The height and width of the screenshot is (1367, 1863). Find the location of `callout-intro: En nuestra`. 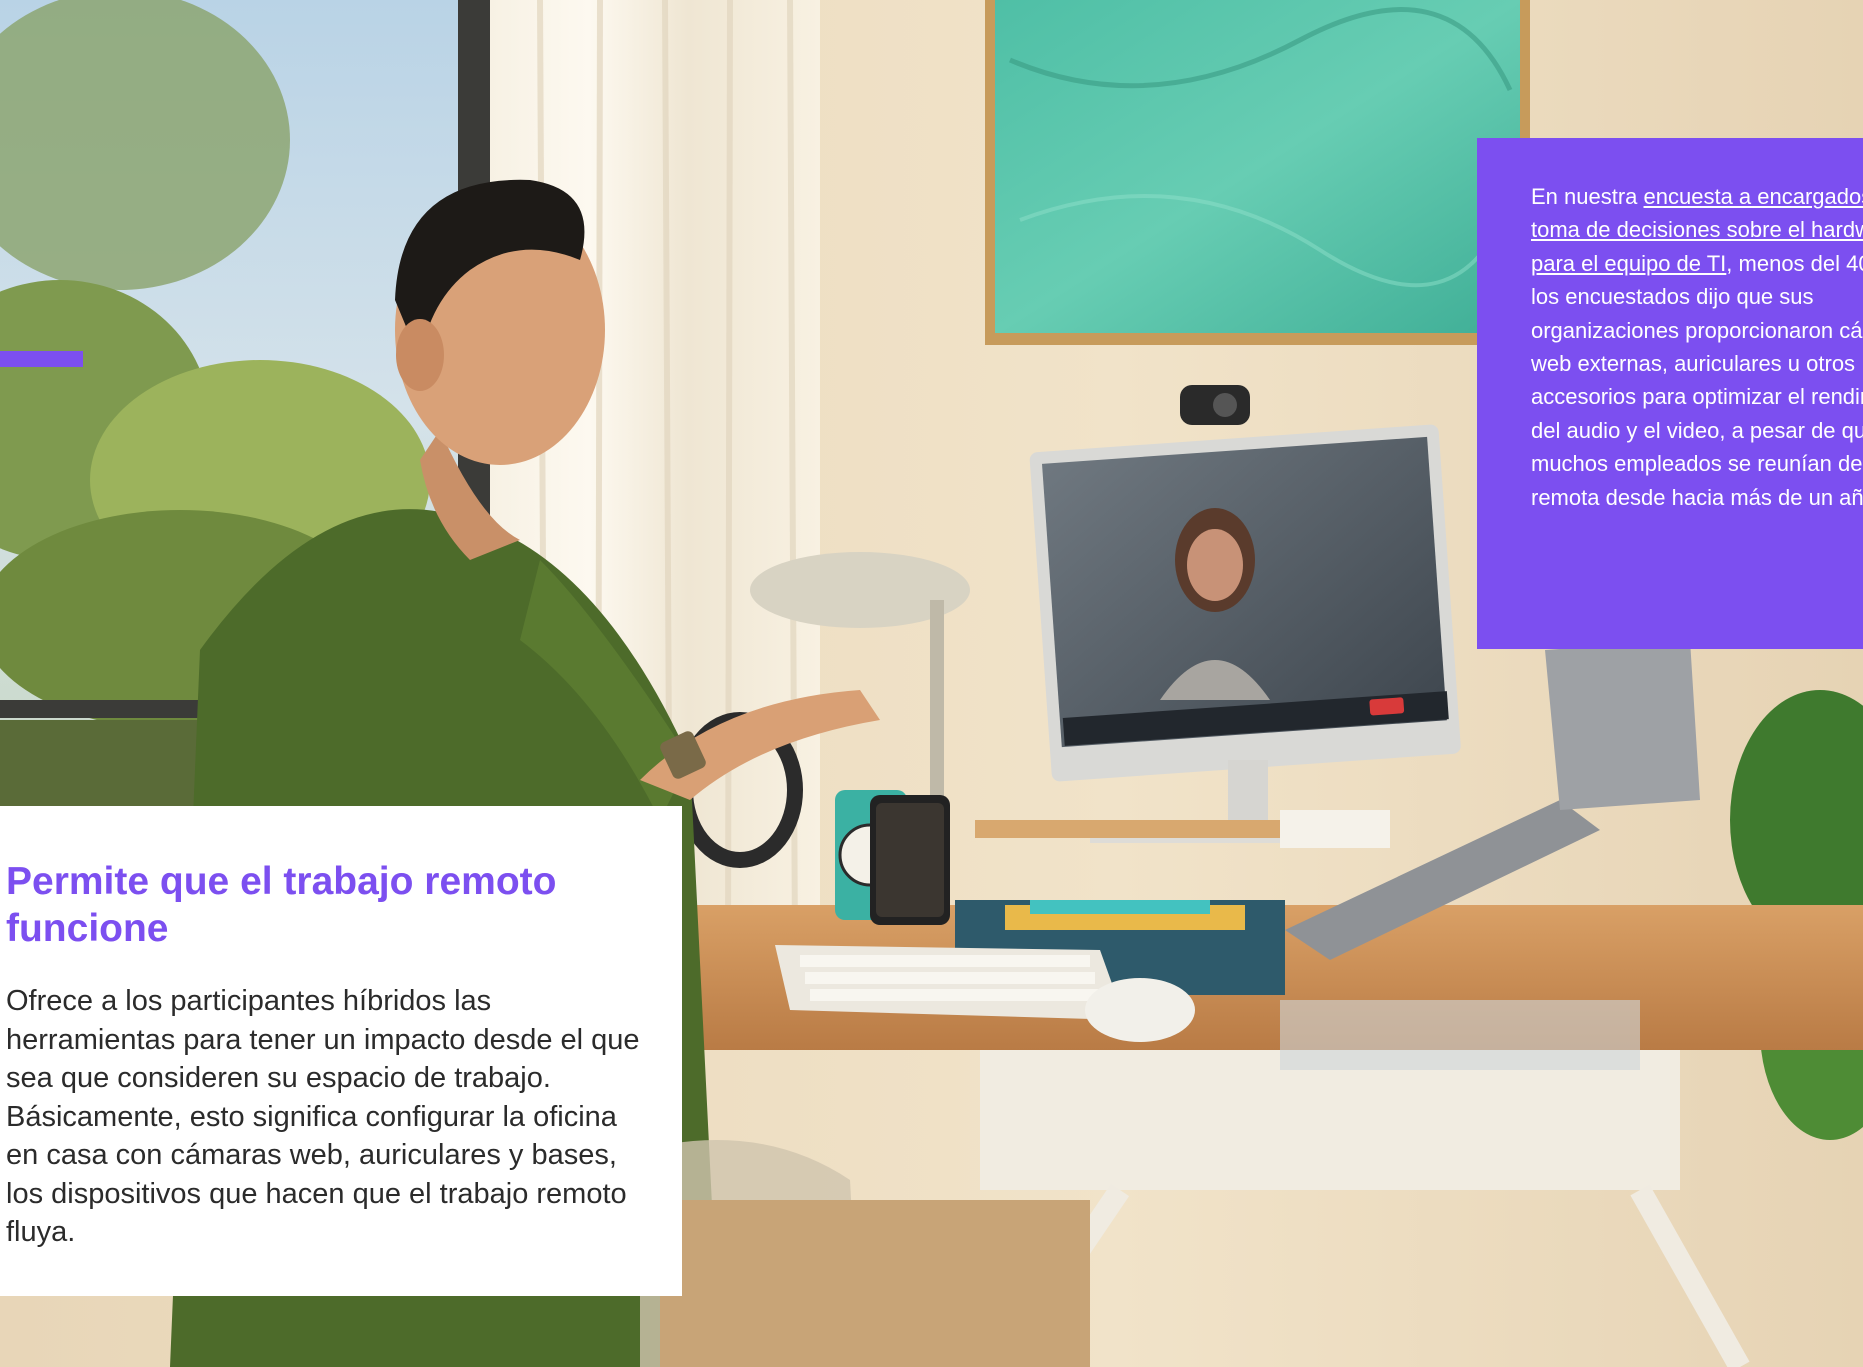

callout-intro: En nuestra is located at coordinates (1587, 196).